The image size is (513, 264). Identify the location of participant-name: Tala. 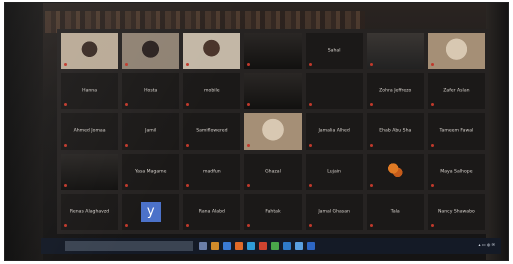
(395, 212).